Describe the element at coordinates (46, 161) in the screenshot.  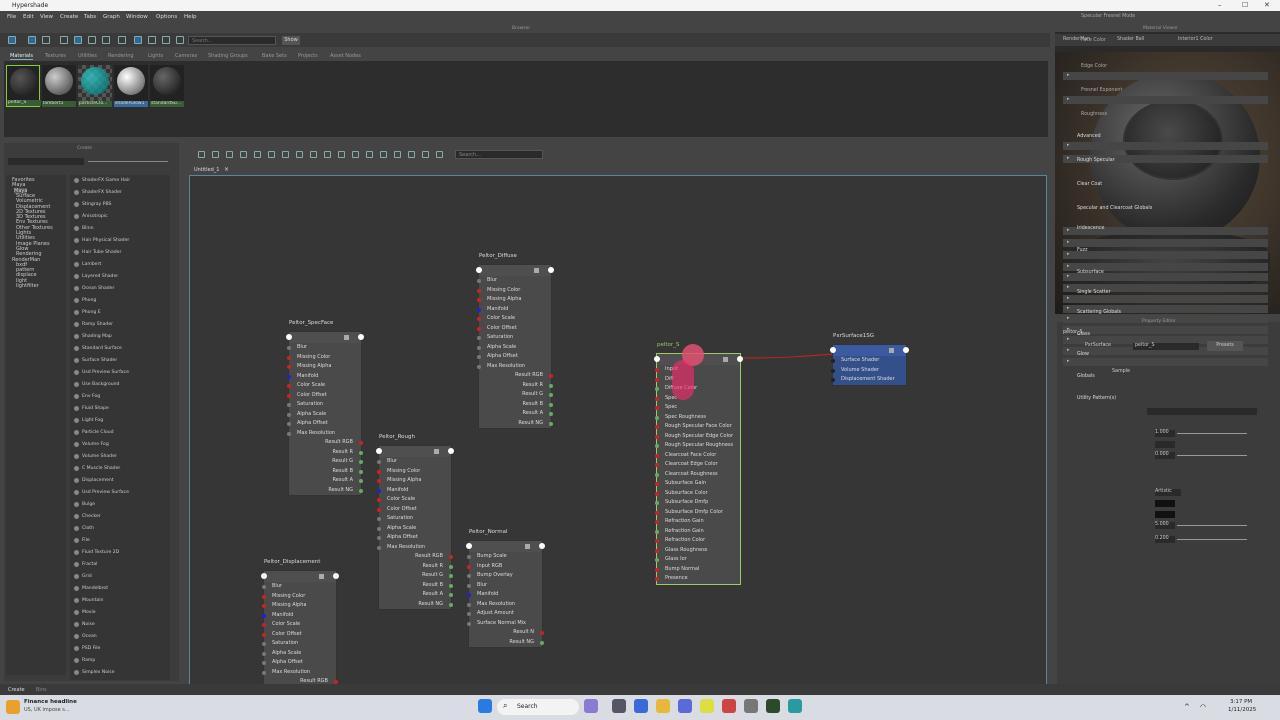
I see `create-filter-input` at that location.